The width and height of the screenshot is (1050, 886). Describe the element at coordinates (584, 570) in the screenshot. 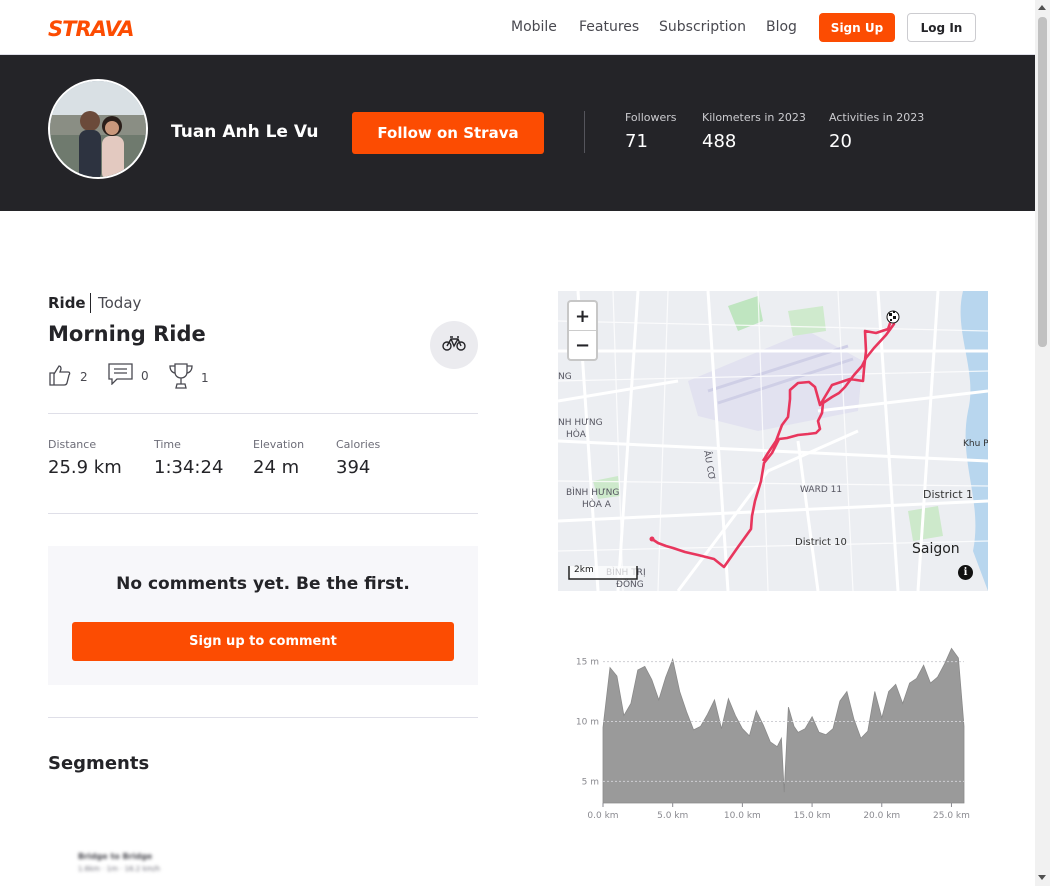

I see `map-scale-label: 2km` at that location.